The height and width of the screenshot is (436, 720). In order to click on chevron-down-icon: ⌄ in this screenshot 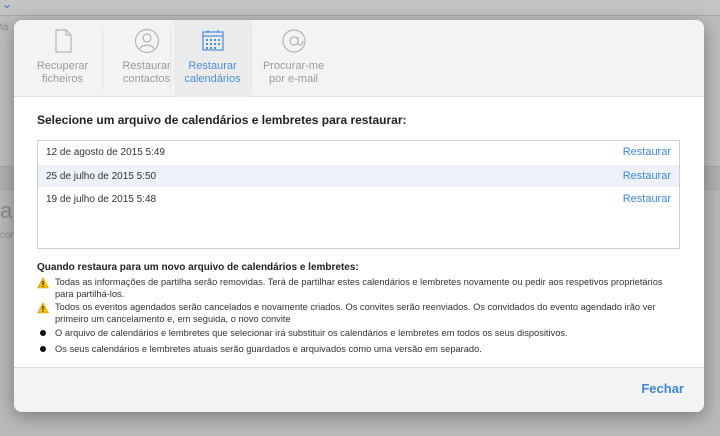, I will do `click(7, 5)`.